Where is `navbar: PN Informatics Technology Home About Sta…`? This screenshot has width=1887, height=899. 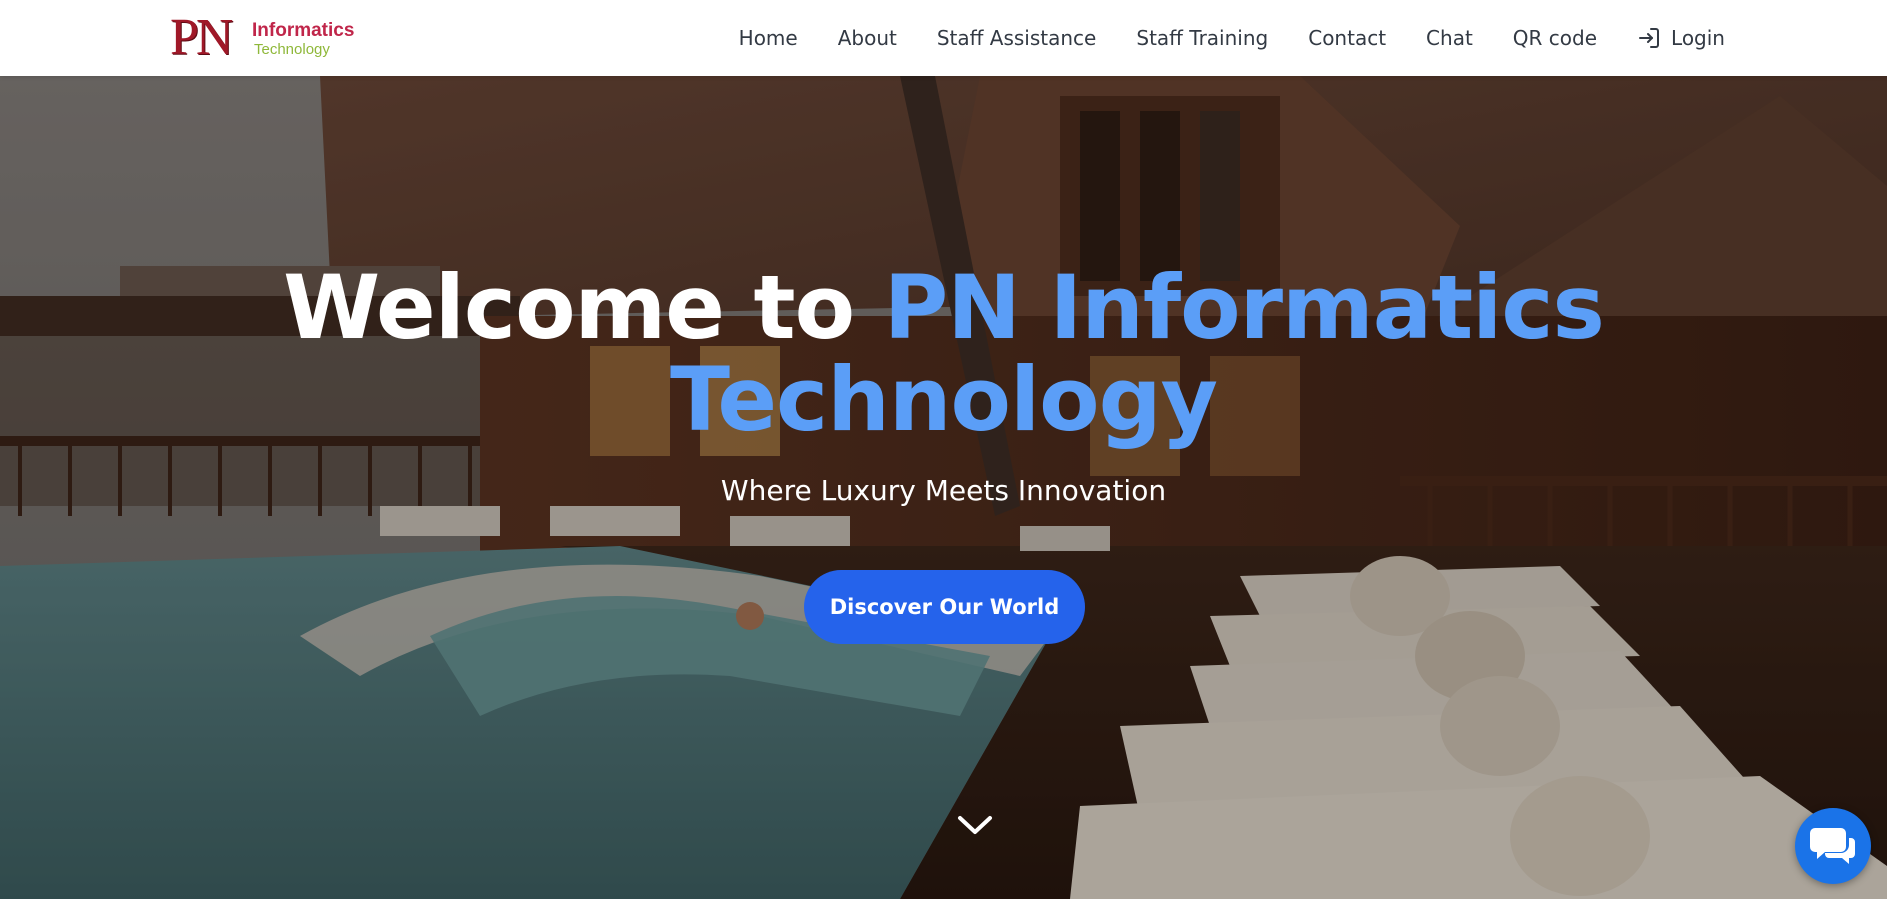 navbar: PN Informatics Technology Home About Sta… is located at coordinates (943, 38).